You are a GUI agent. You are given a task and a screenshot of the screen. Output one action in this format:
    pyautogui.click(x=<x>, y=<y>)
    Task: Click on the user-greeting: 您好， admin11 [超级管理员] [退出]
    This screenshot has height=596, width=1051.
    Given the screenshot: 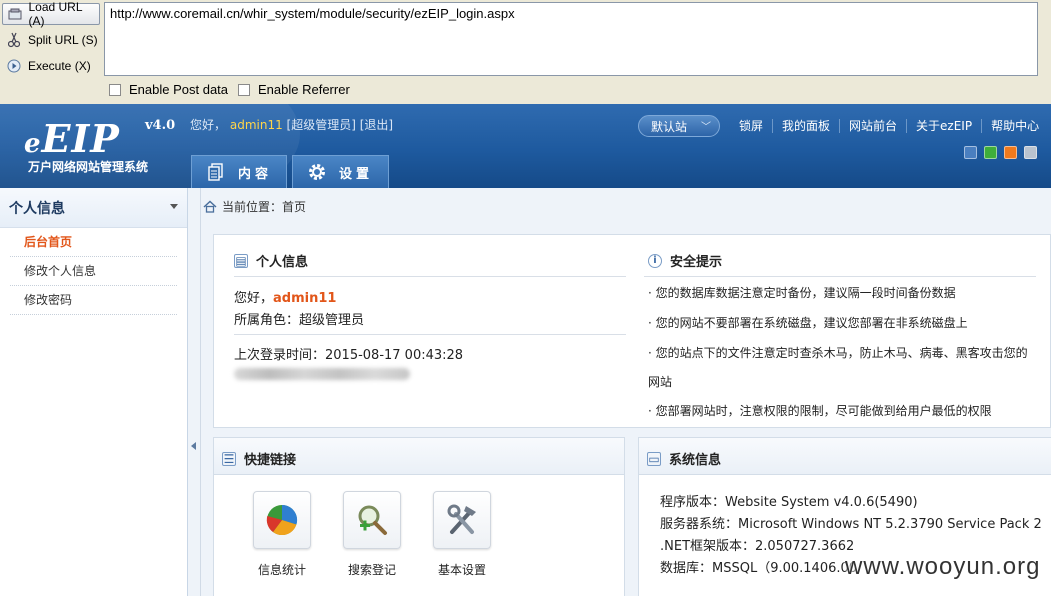 What is the action you would take?
    pyautogui.click(x=291, y=124)
    